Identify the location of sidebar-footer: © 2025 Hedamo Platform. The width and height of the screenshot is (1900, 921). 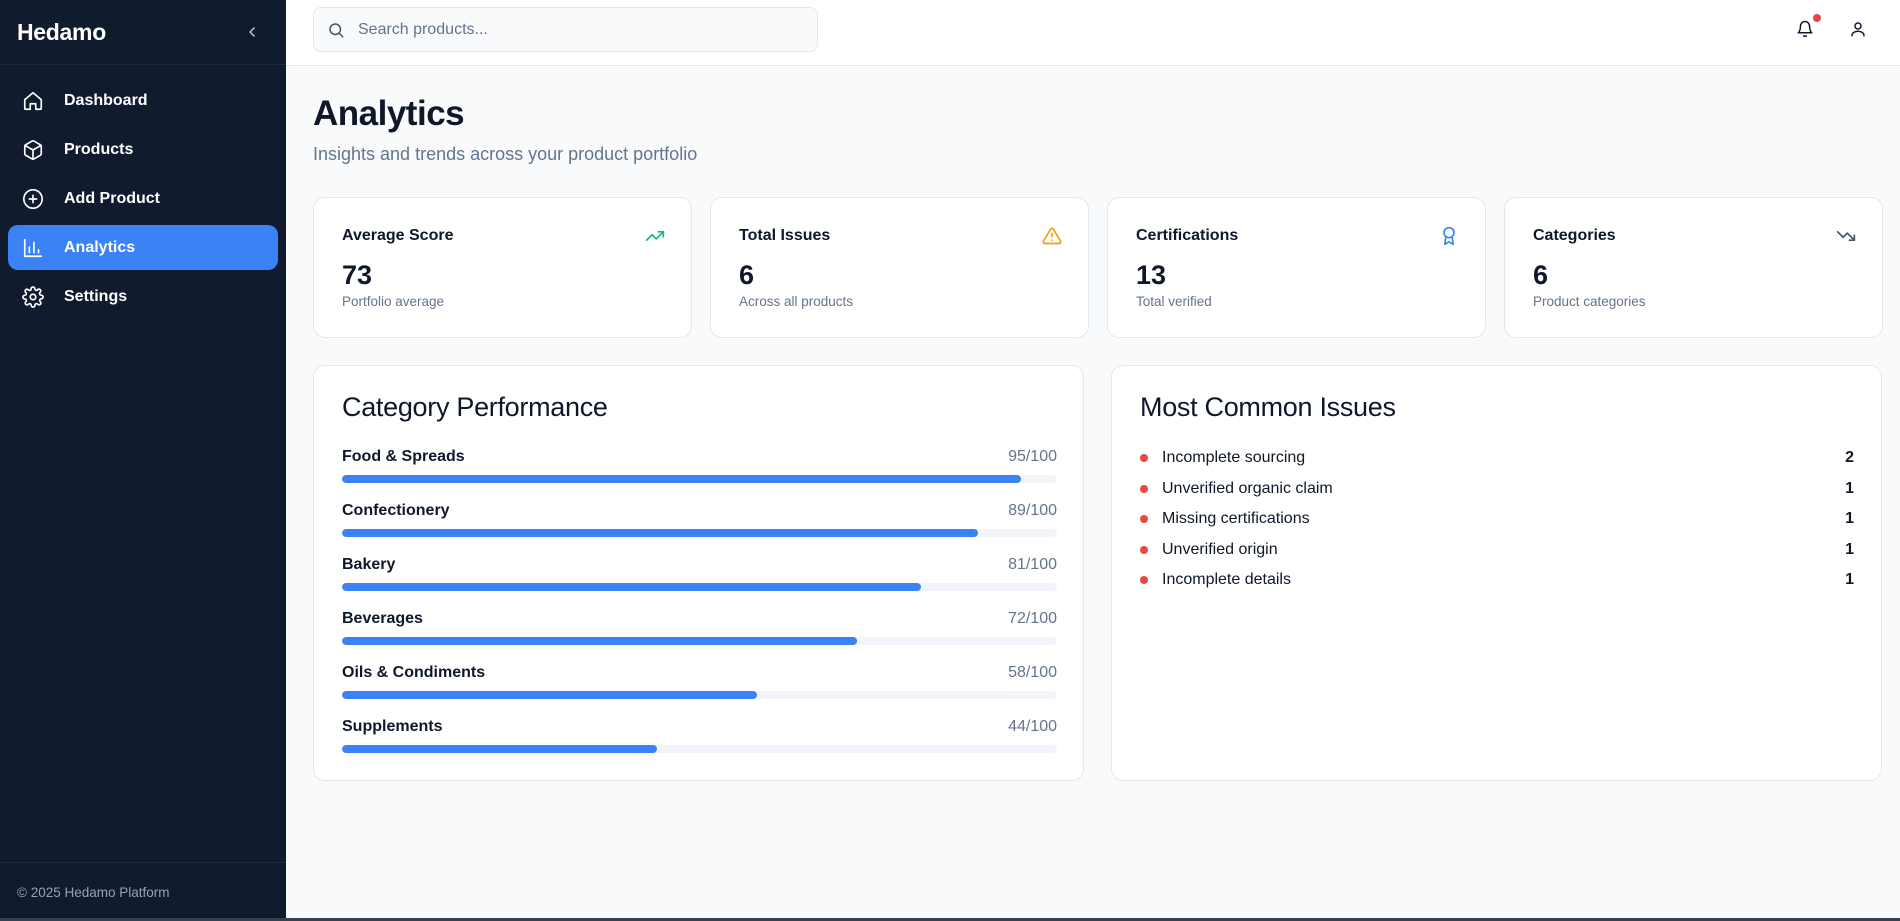
(143, 891).